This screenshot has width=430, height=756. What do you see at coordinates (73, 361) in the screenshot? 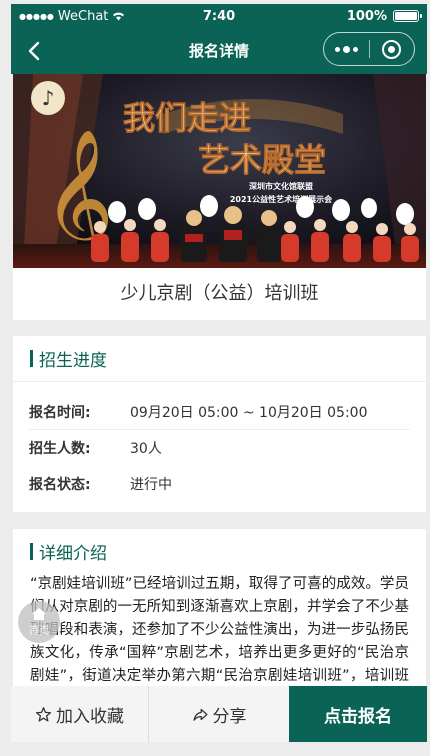
I see `section-title: 招生进度` at bounding box center [73, 361].